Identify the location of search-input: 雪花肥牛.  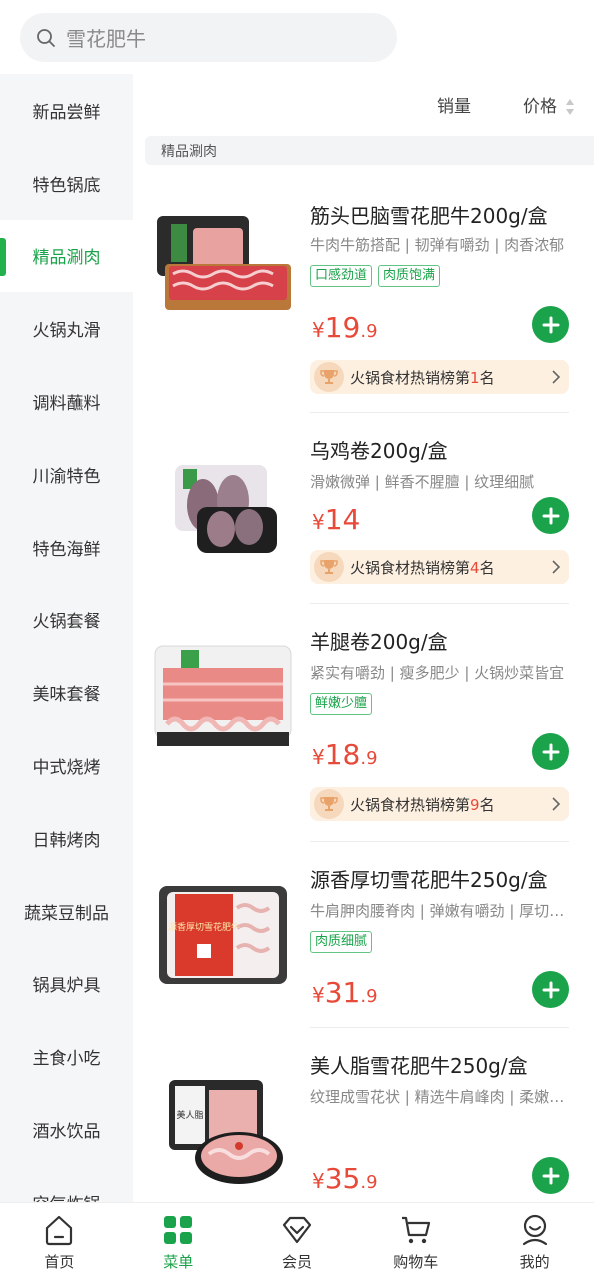
(106, 37).